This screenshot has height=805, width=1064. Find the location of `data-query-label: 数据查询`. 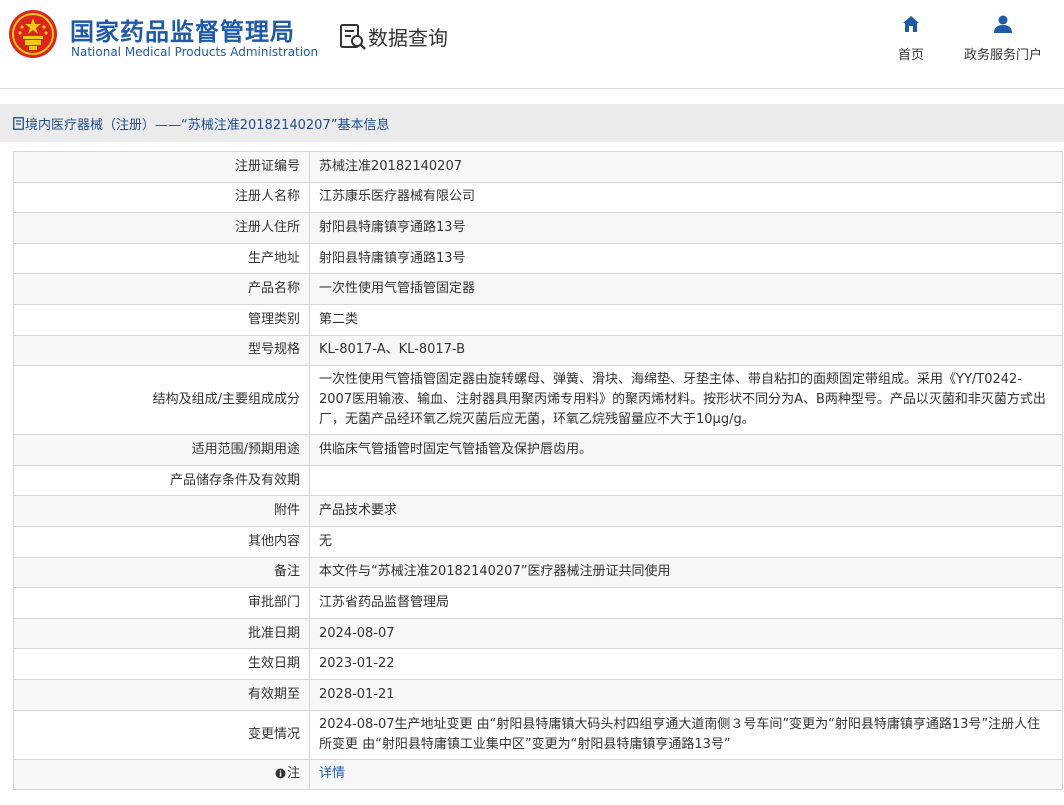

data-query-label: 数据查询 is located at coordinates (408, 38).